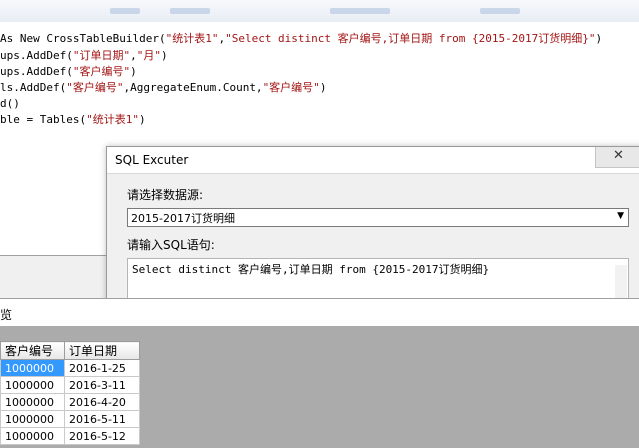 The width and height of the screenshot is (639, 448). Describe the element at coordinates (55, 277) in the screenshot. I see `editor-footer` at that location.